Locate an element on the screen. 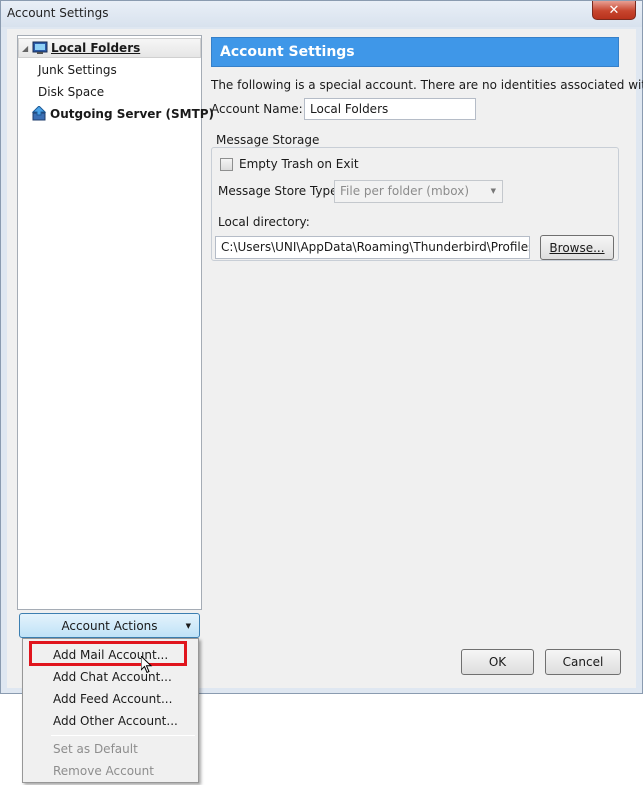 This screenshot has height=785, width=643. close-icon: ✕ is located at coordinates (614, 10).